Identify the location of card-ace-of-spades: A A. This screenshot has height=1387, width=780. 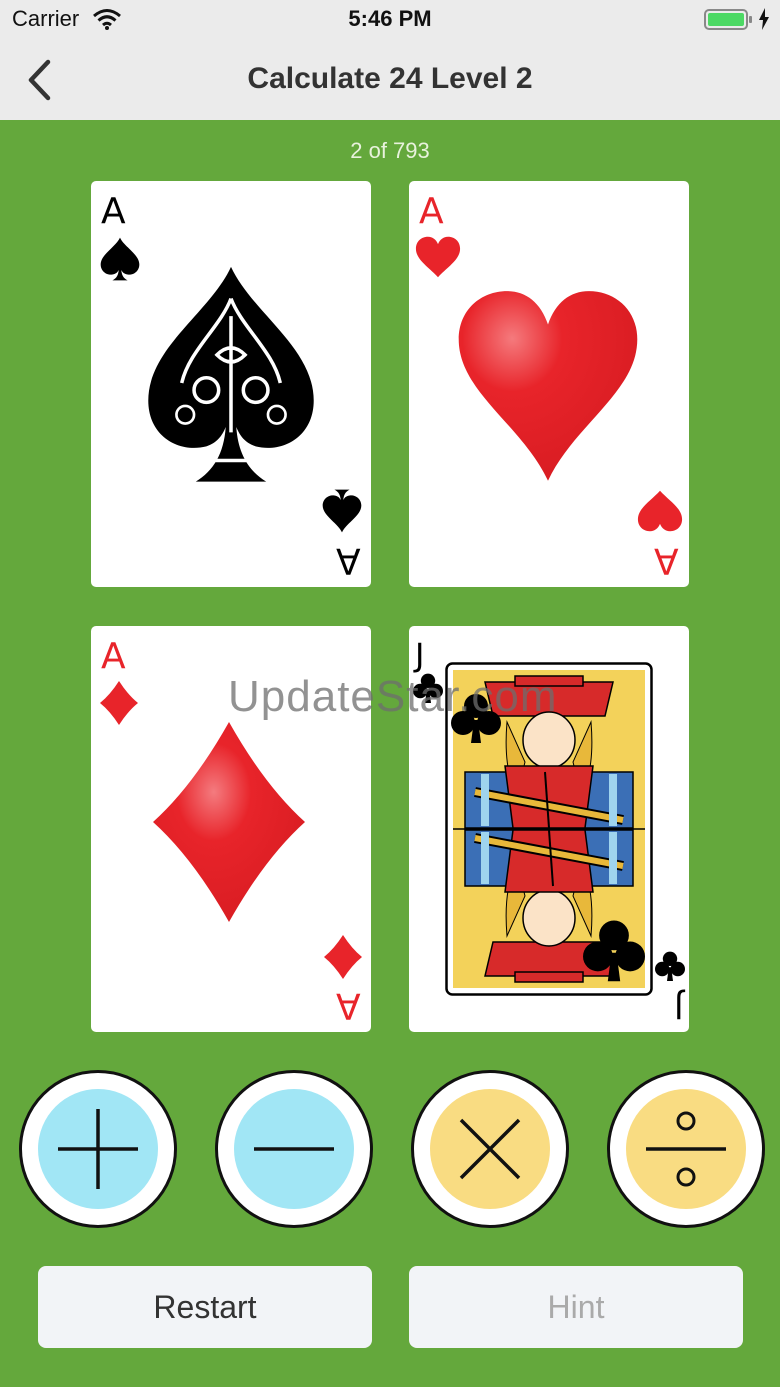
(231, 384).